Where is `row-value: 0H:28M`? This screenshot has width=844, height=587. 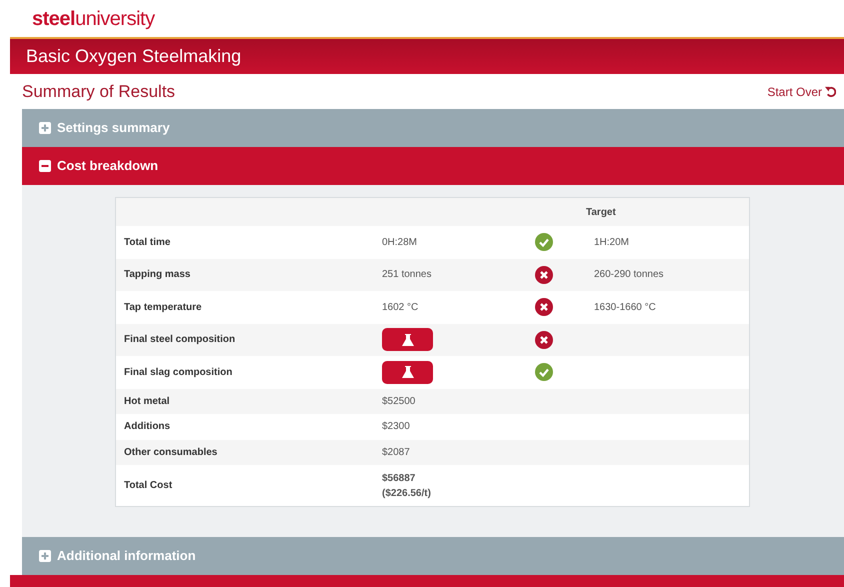
row-value: 0H:28M is located at coordinates (400, 243).